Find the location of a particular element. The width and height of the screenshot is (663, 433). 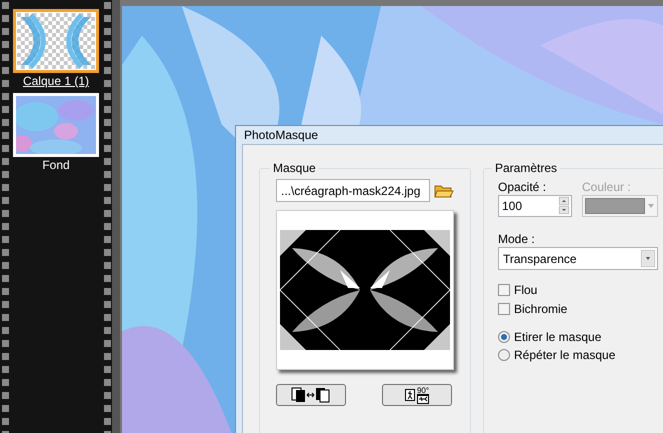

layer-name: Fond is located at coordinates (56, 165).